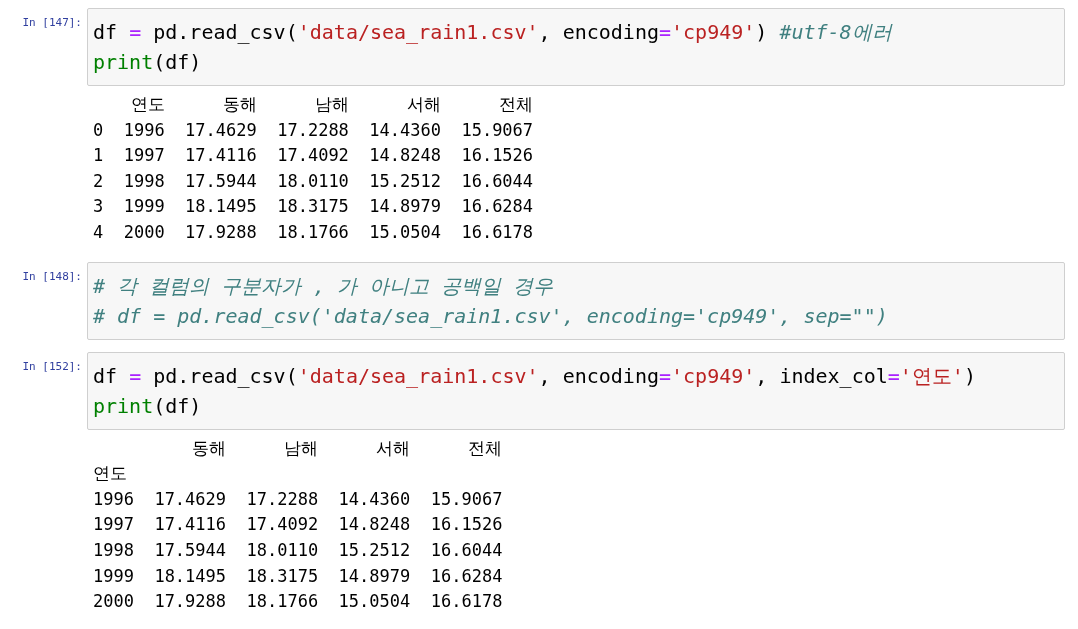  Describe the element at coordinates (98, 232) in the screenshot. I see `row-index: 4` at that location.